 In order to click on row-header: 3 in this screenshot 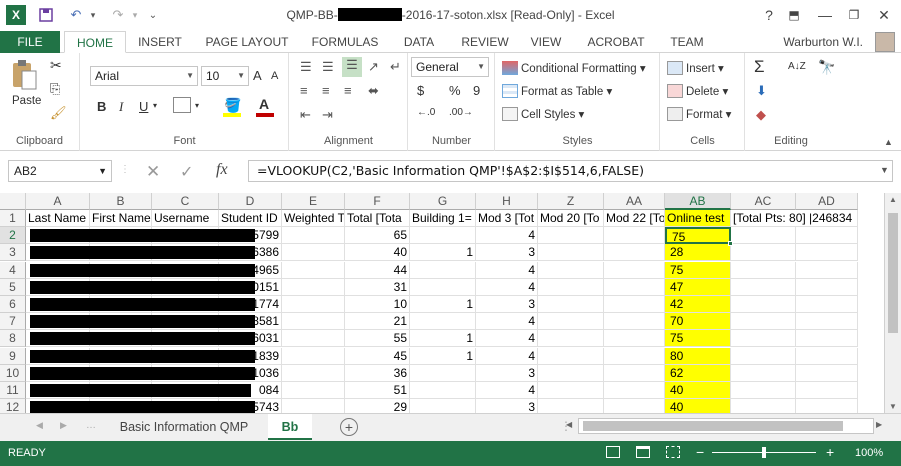, I will do `click(13, 253)`.